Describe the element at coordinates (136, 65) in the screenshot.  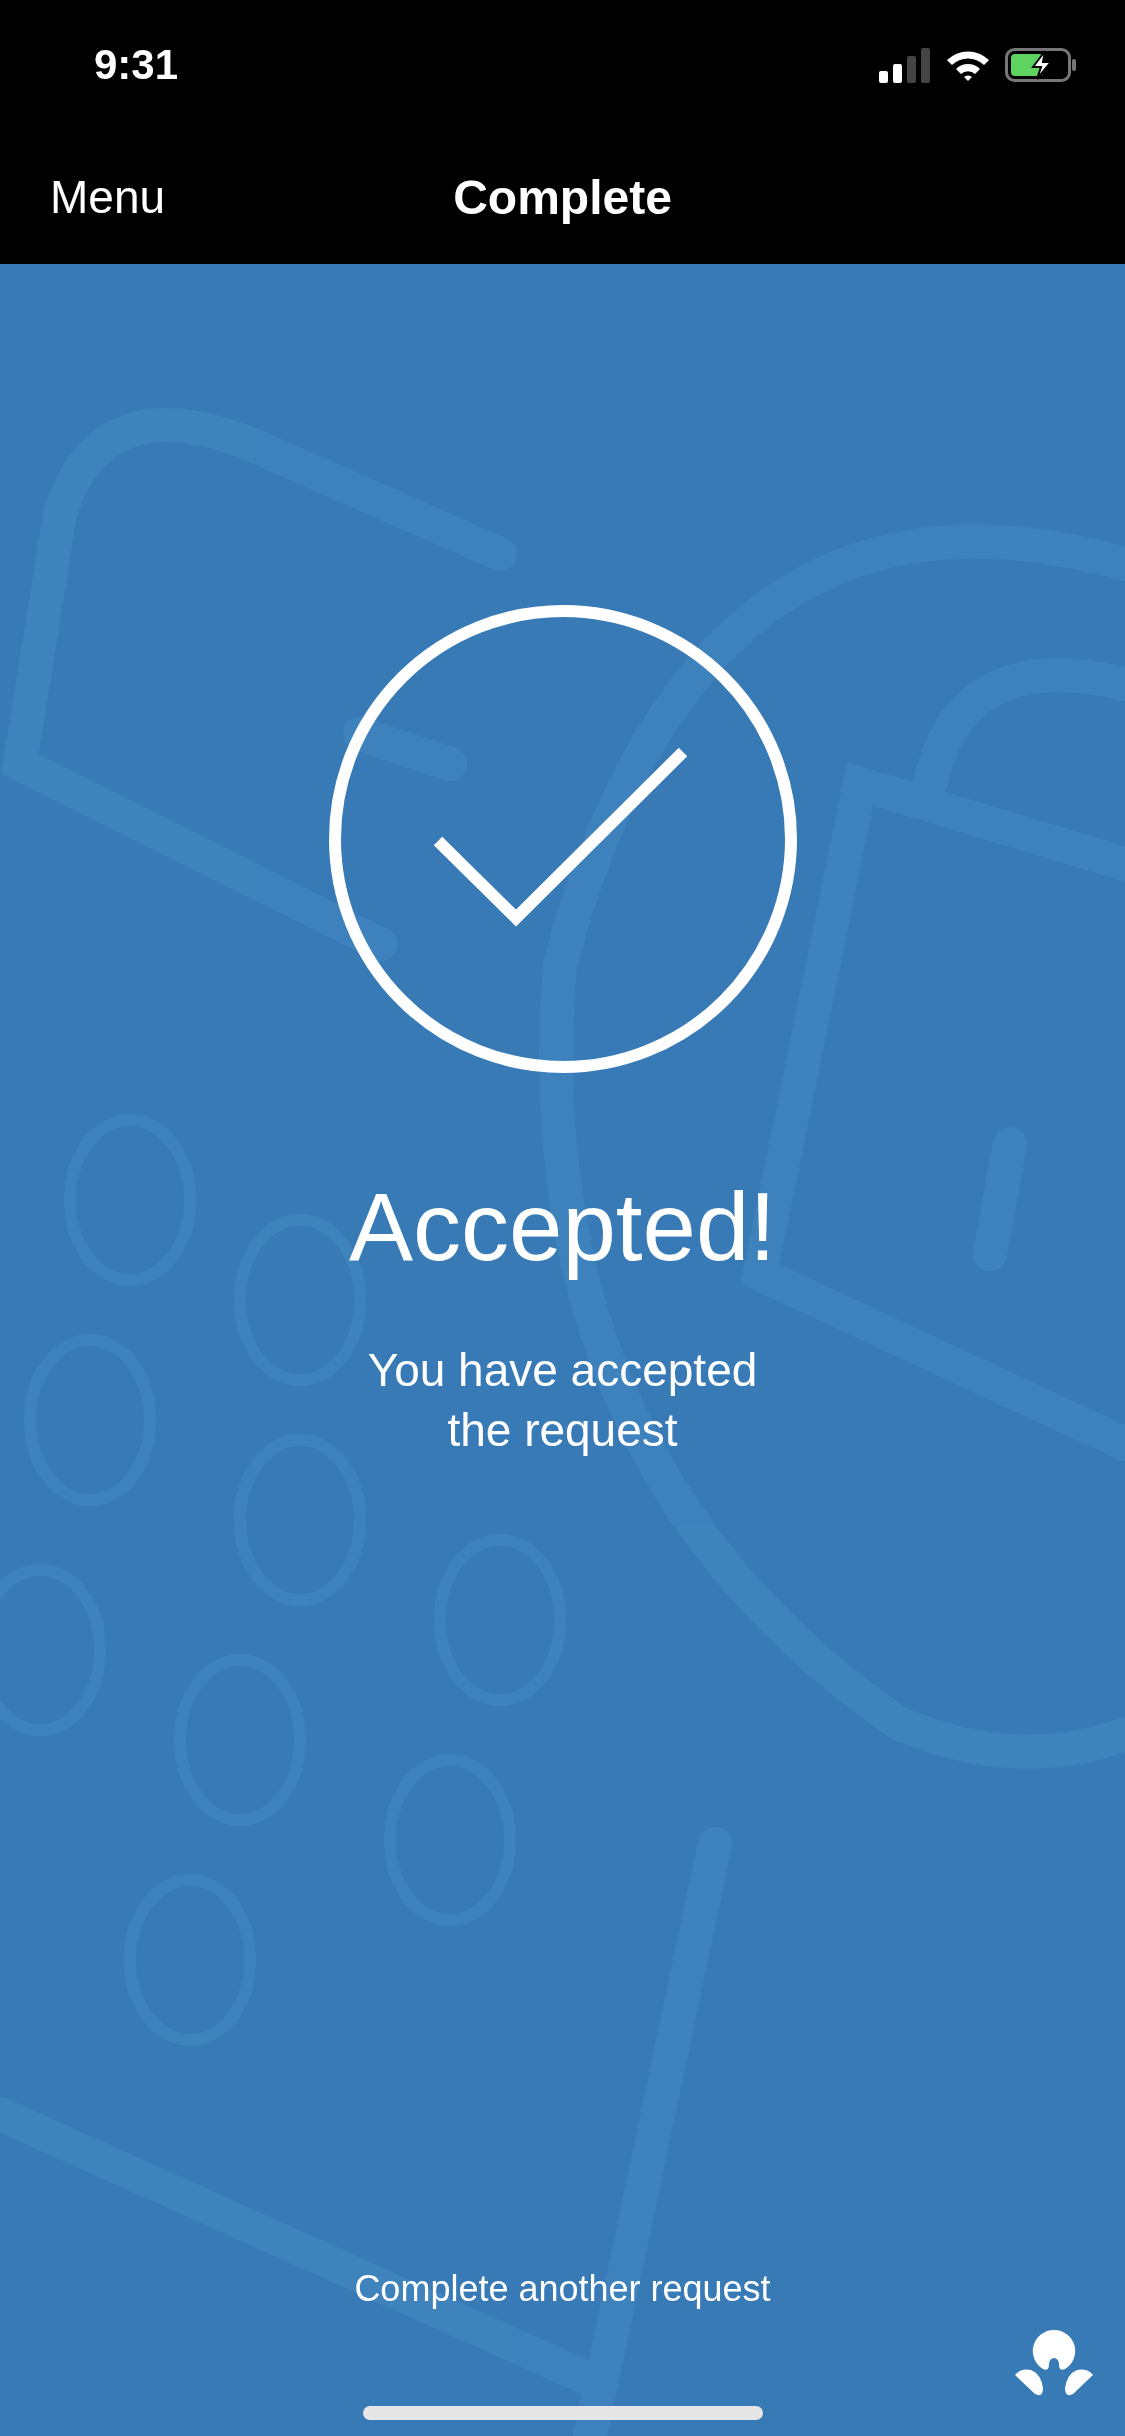
I see `status-time: 9:31` at that location.